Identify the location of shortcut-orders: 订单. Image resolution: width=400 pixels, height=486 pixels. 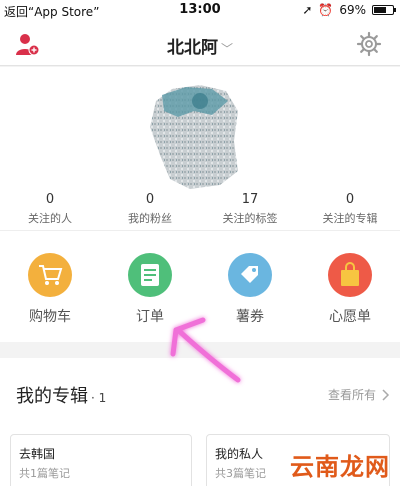
(150, 286).